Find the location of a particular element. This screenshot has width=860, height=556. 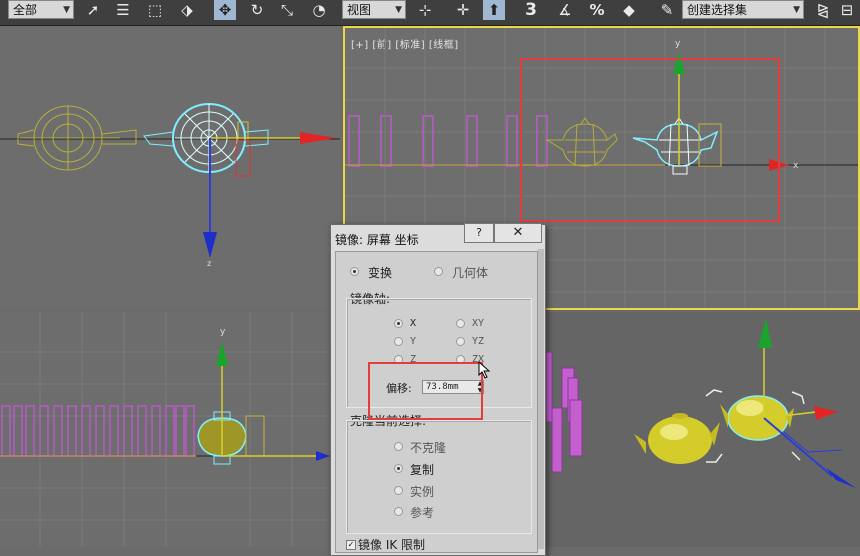

axis-z-radio is located at coordinates (398, 359).